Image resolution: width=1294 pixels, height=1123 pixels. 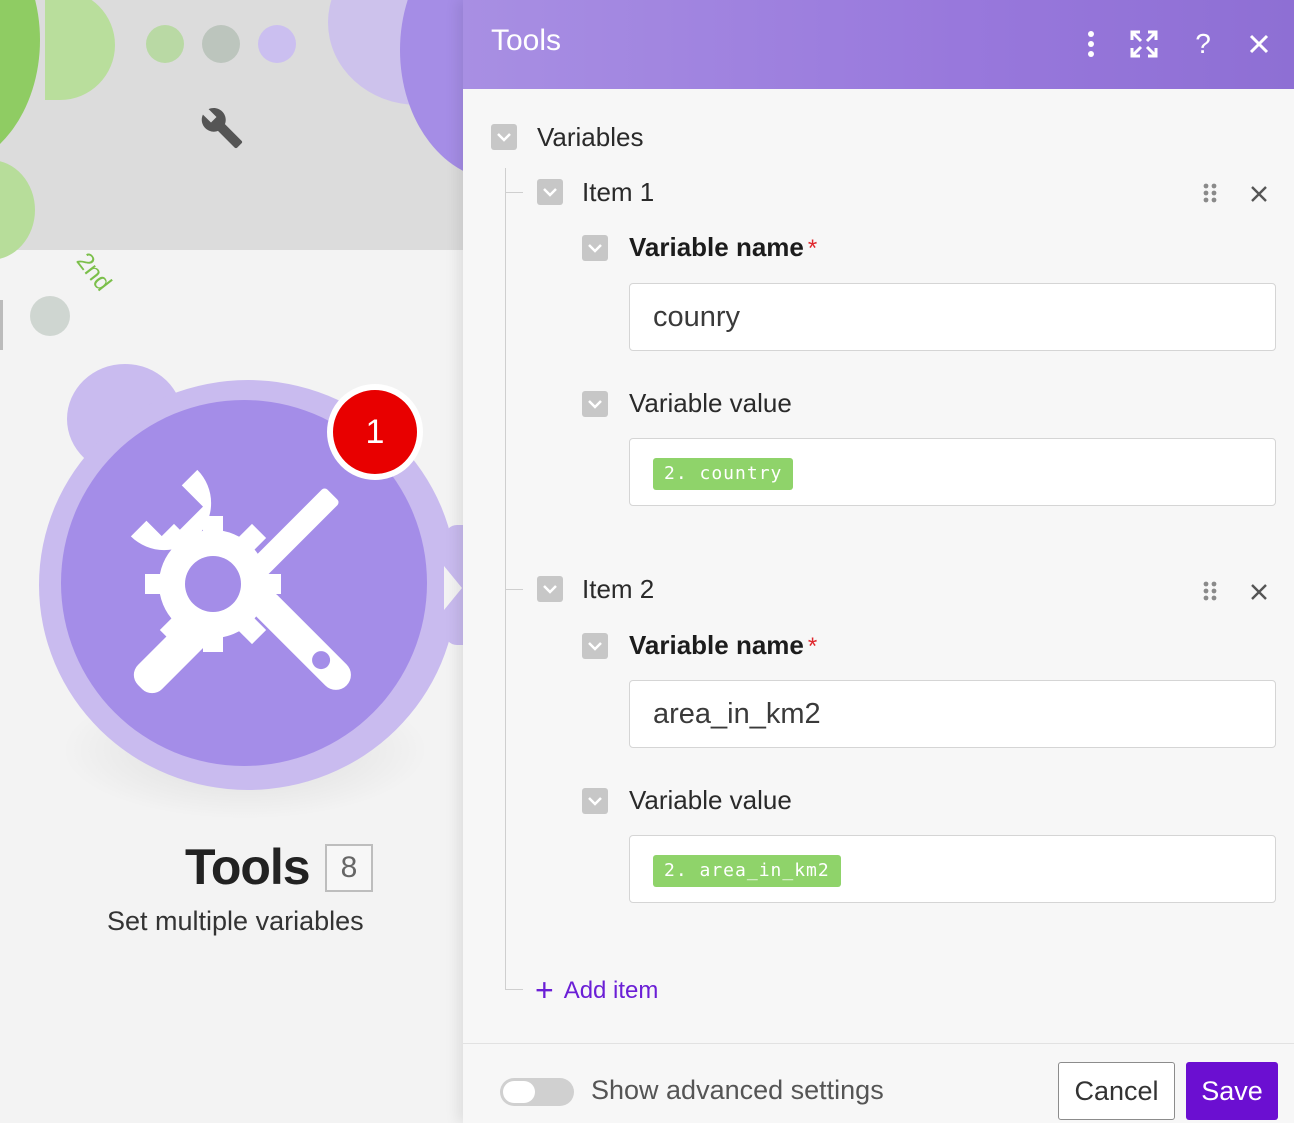 I want to click on item-2-drag-handle, so click(x=1210, y=593).